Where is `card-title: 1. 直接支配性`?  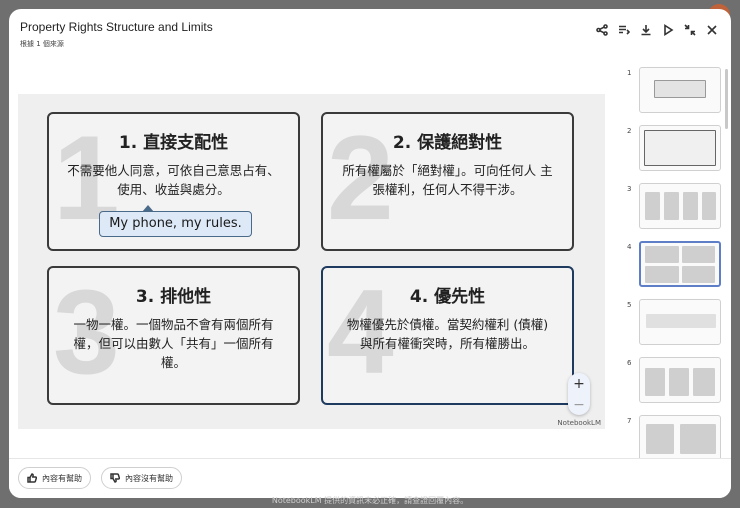 card-title: 1. 直接支配性 is located at coordinates (173, 143).